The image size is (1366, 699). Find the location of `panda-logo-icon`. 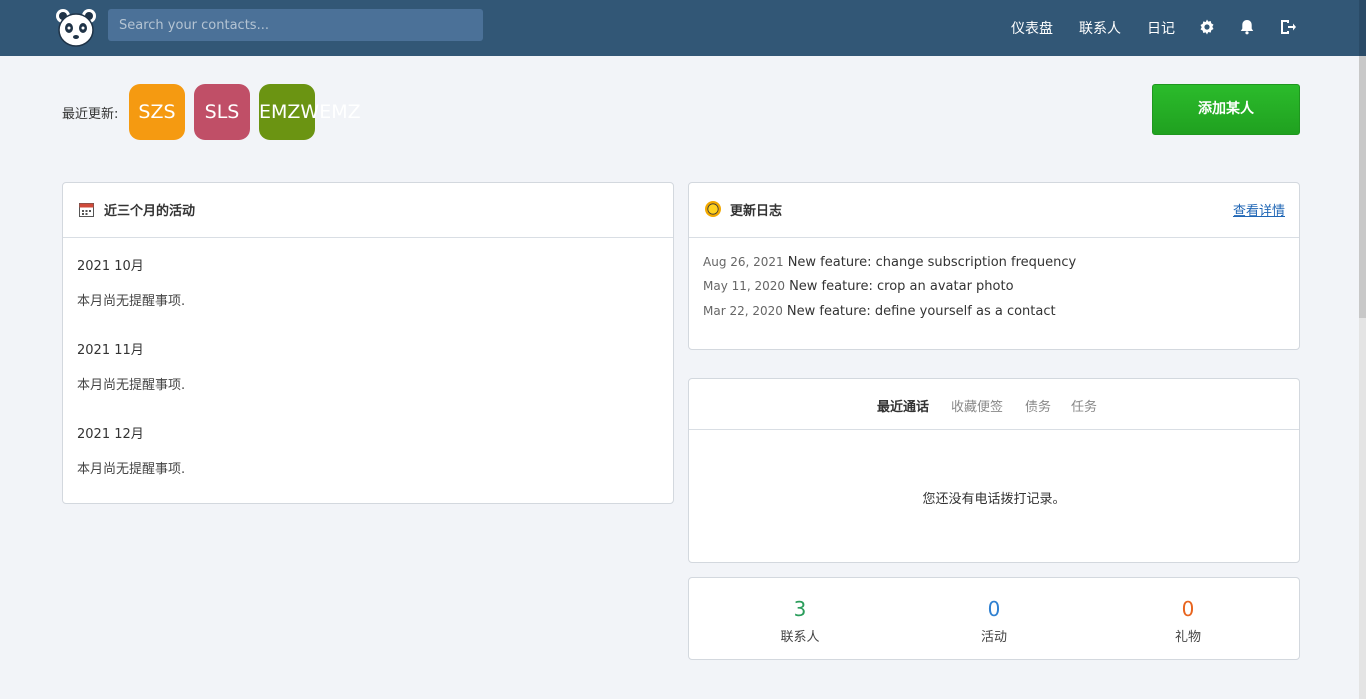

panda-logo-icon is located at coordinates (76, 28).